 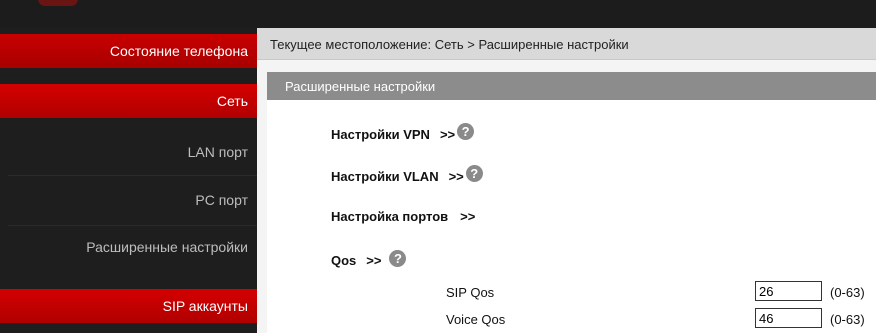 I want to click on sidebar-item-network: Сеть, so click(x=128, y=101).